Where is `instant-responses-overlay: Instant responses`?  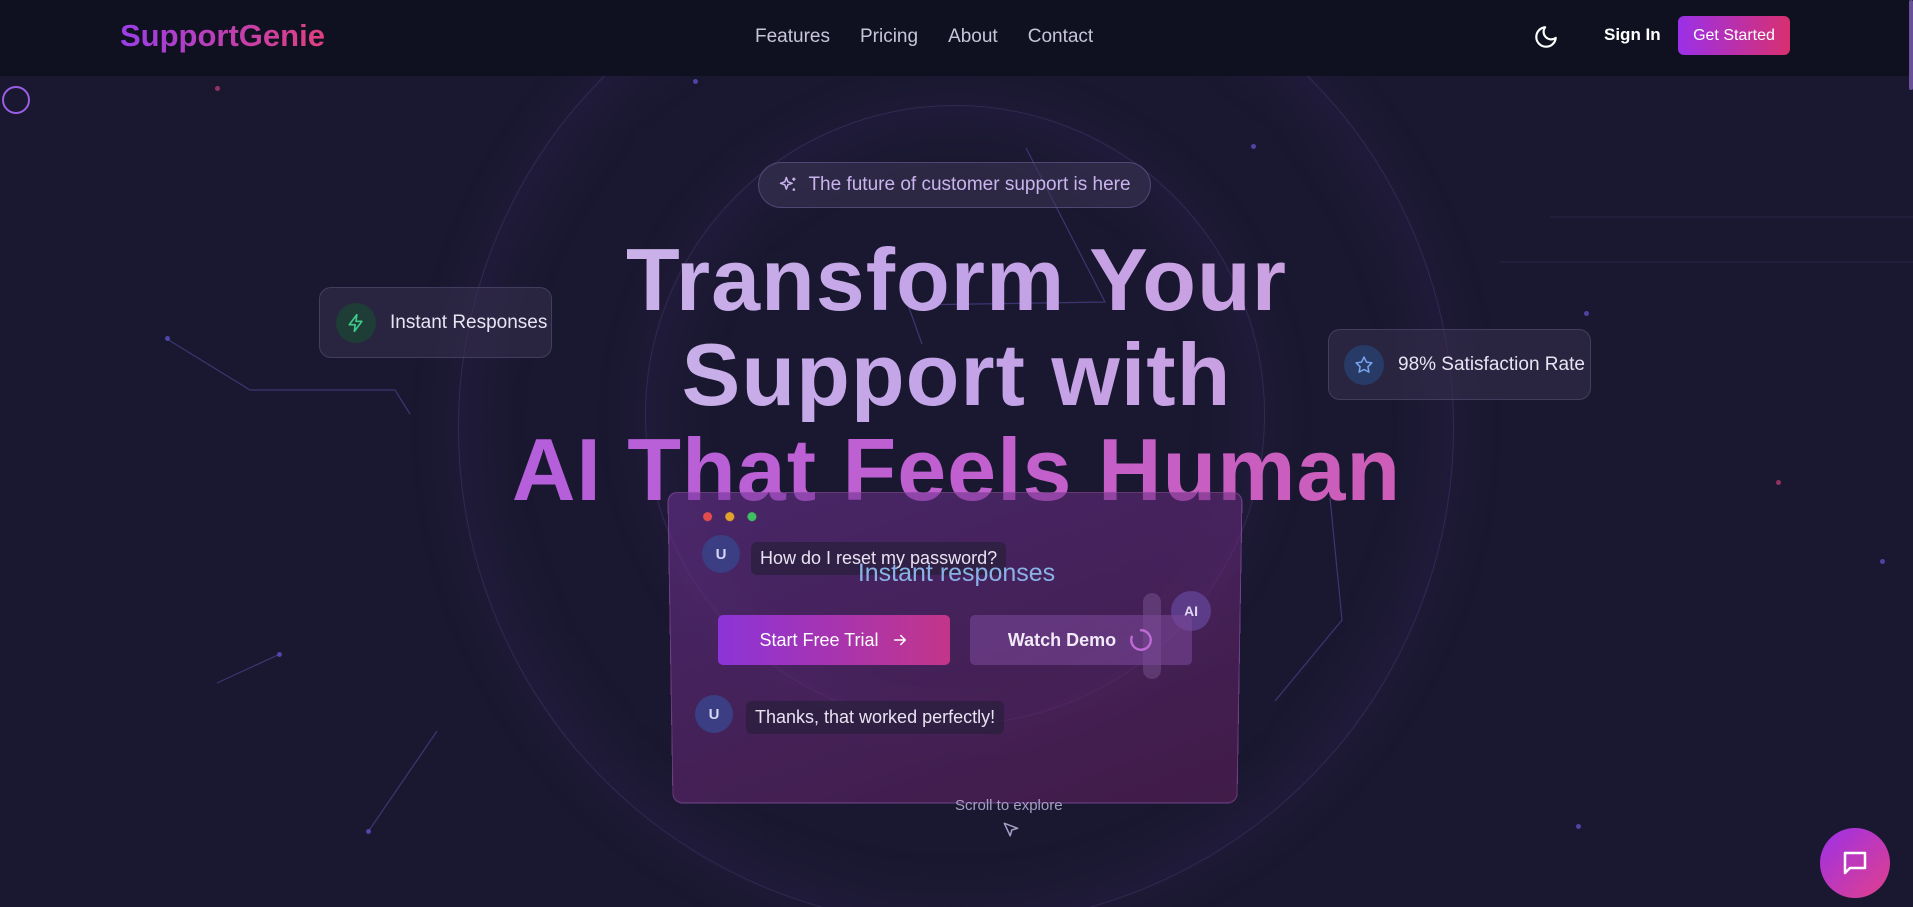 instant-responses-overlay: Instant responses is located at coordinates (956, 573).